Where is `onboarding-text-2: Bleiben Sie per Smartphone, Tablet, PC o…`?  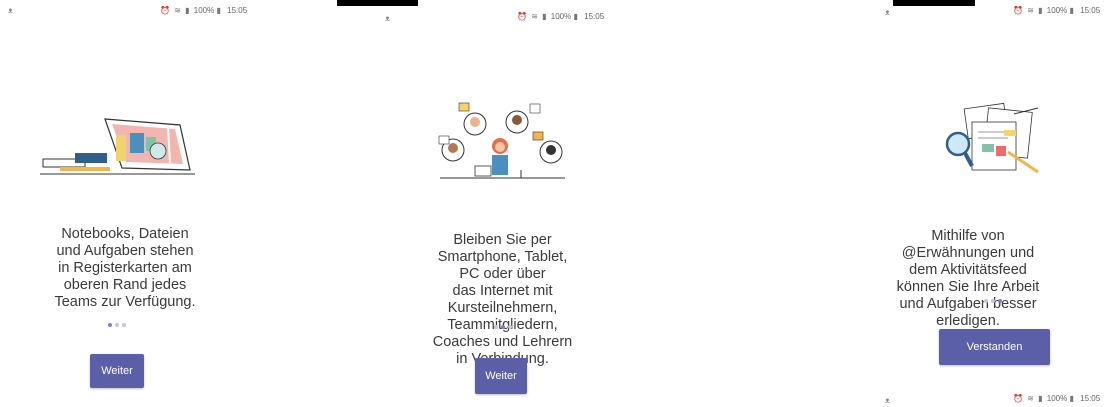 onboarding-text-2: Bleiben Sie per Smartphone, Tablet, PC o… is located at coordinates (502, 299).